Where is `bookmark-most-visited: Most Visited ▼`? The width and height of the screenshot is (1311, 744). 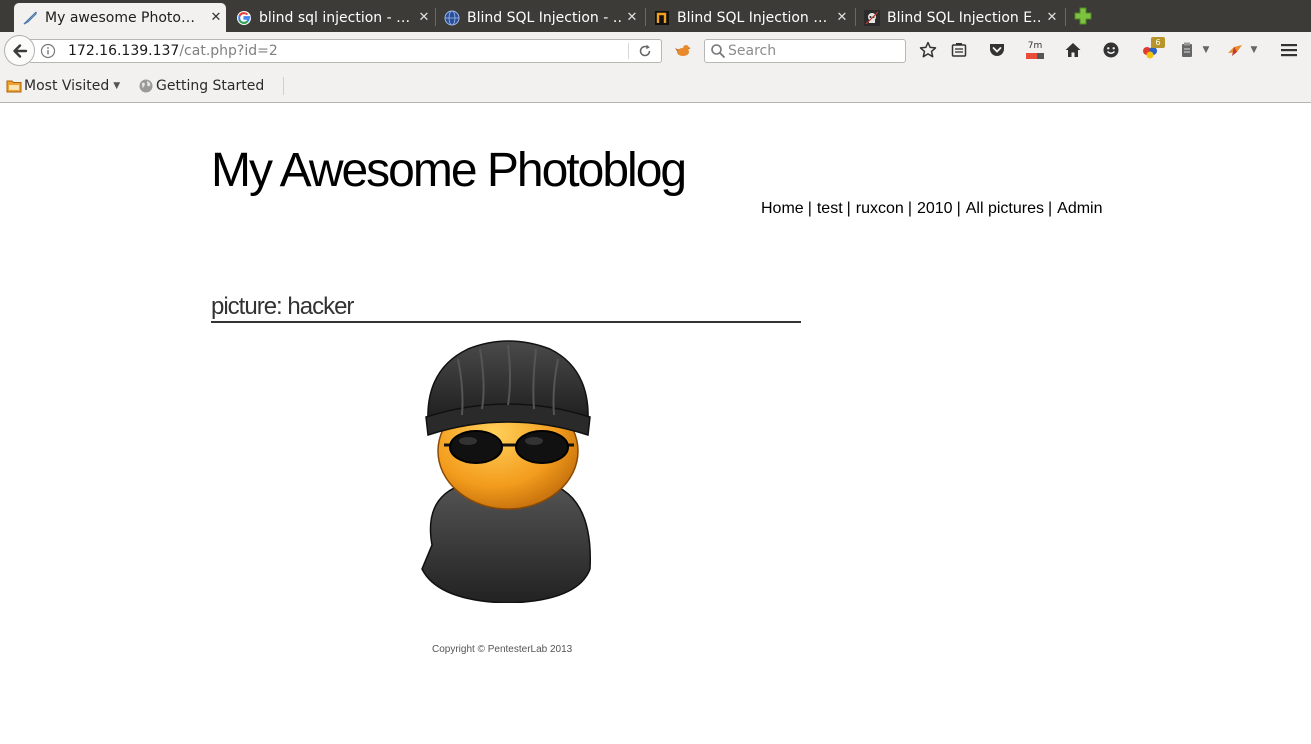
bookmark-most-visited: Most Visited ▼ is located at coordinates (63, 86).